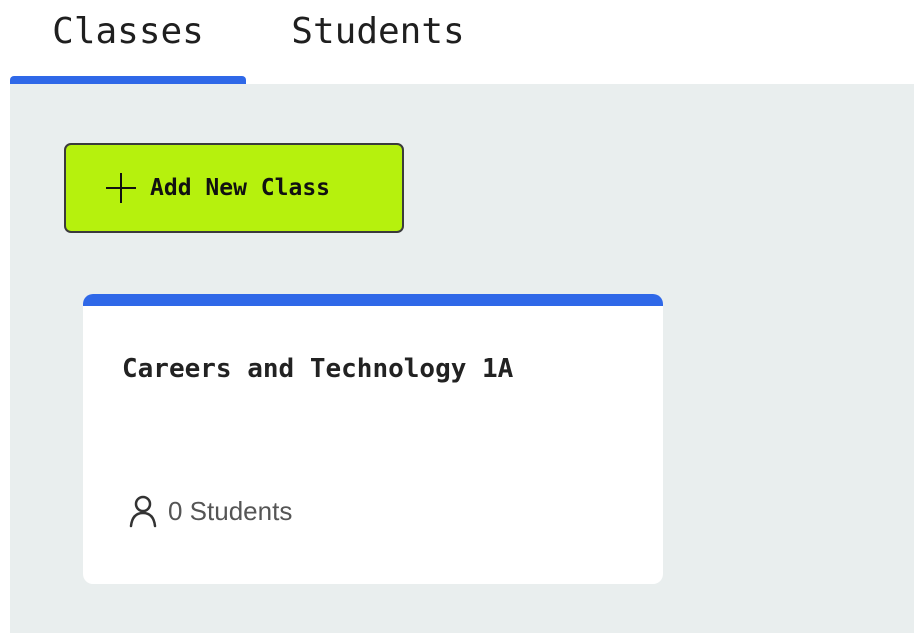 This screenshot has height=633, width=914. Describe the element at coordinates (121, 188) in the screenshot. I see `plus-icon` at that location.